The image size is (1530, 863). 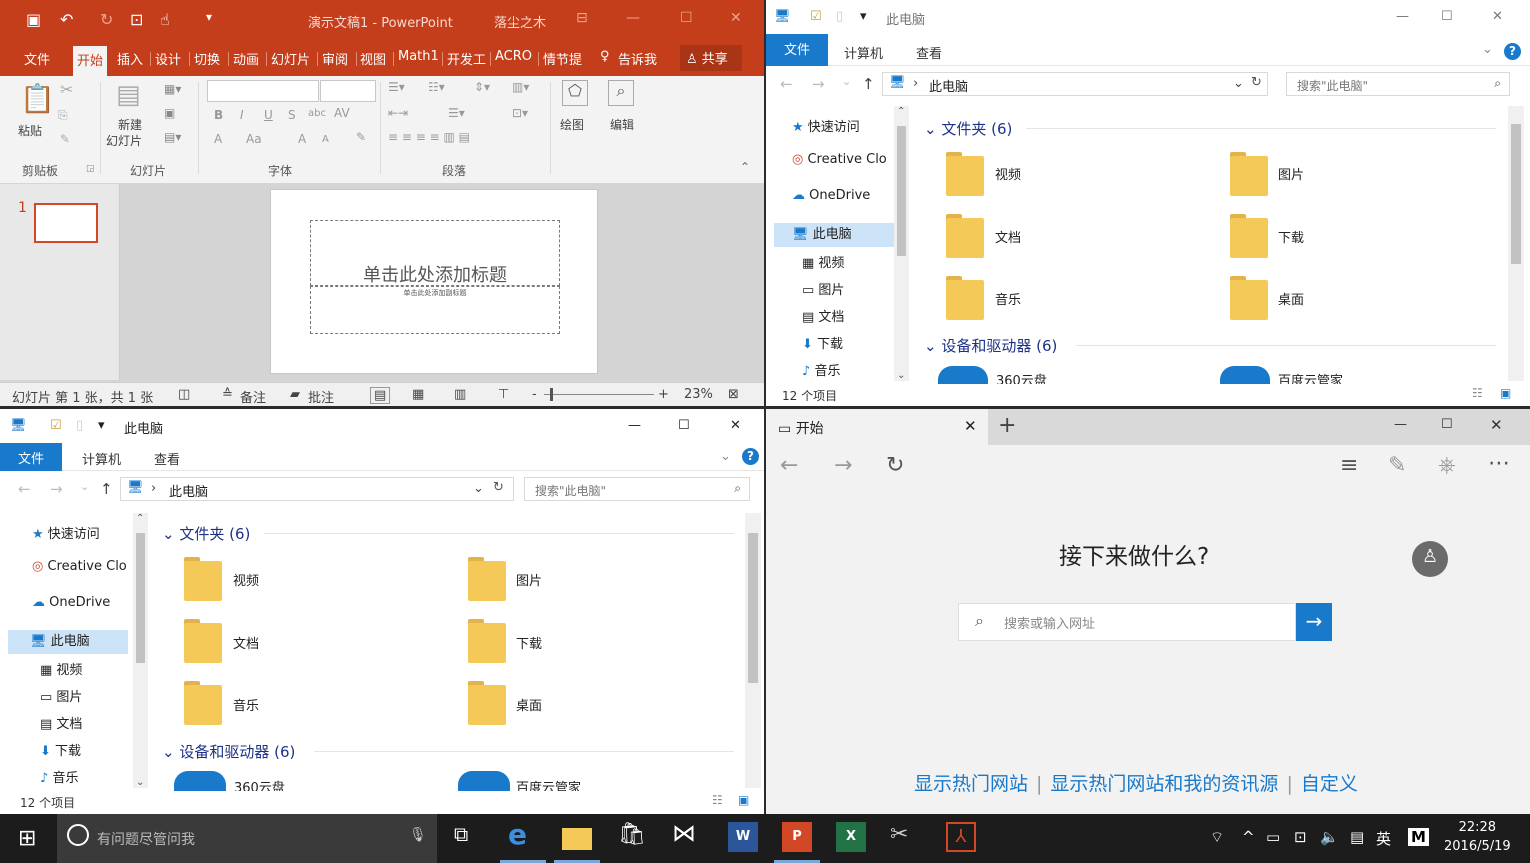 I want to click on folder-music-label: 音乐, so click(x=246, y=704).